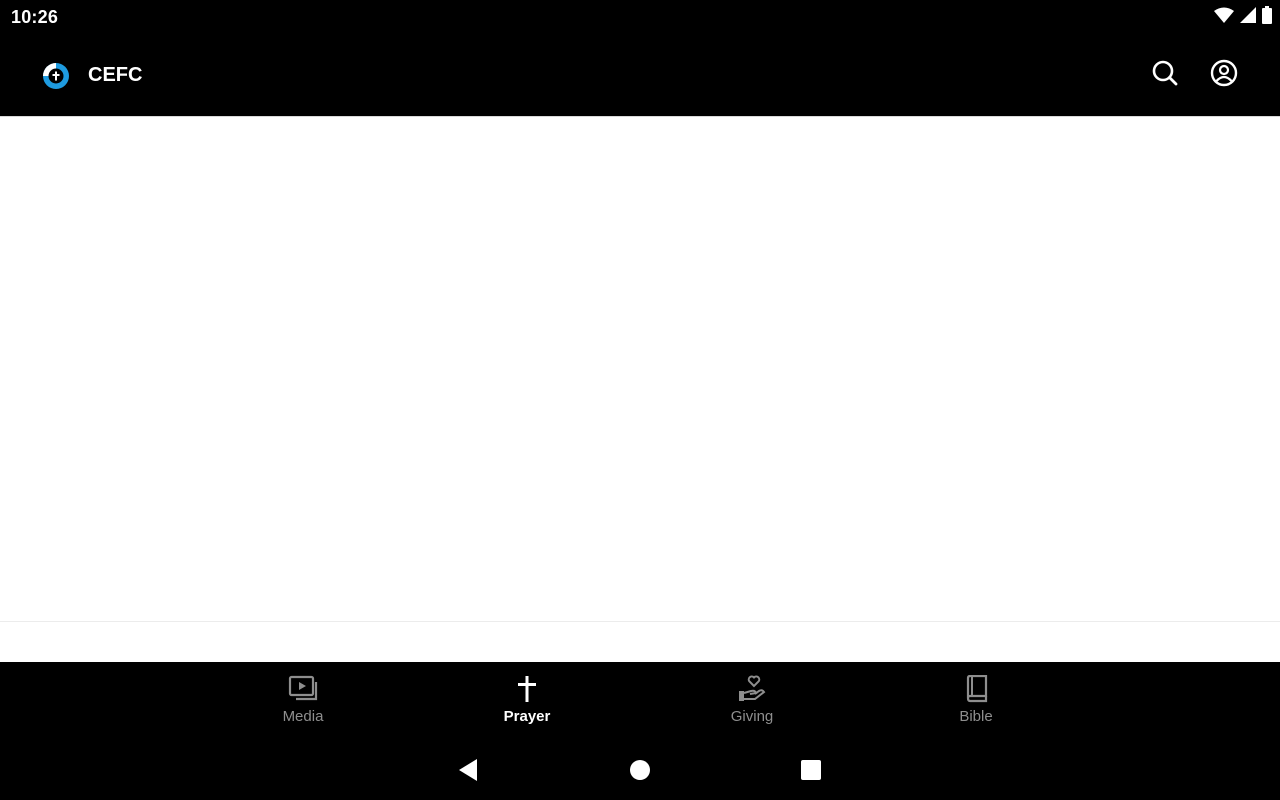 This screenshot has height=800, width=1280. I want to click on system-nav-bar, so click(640, 771).